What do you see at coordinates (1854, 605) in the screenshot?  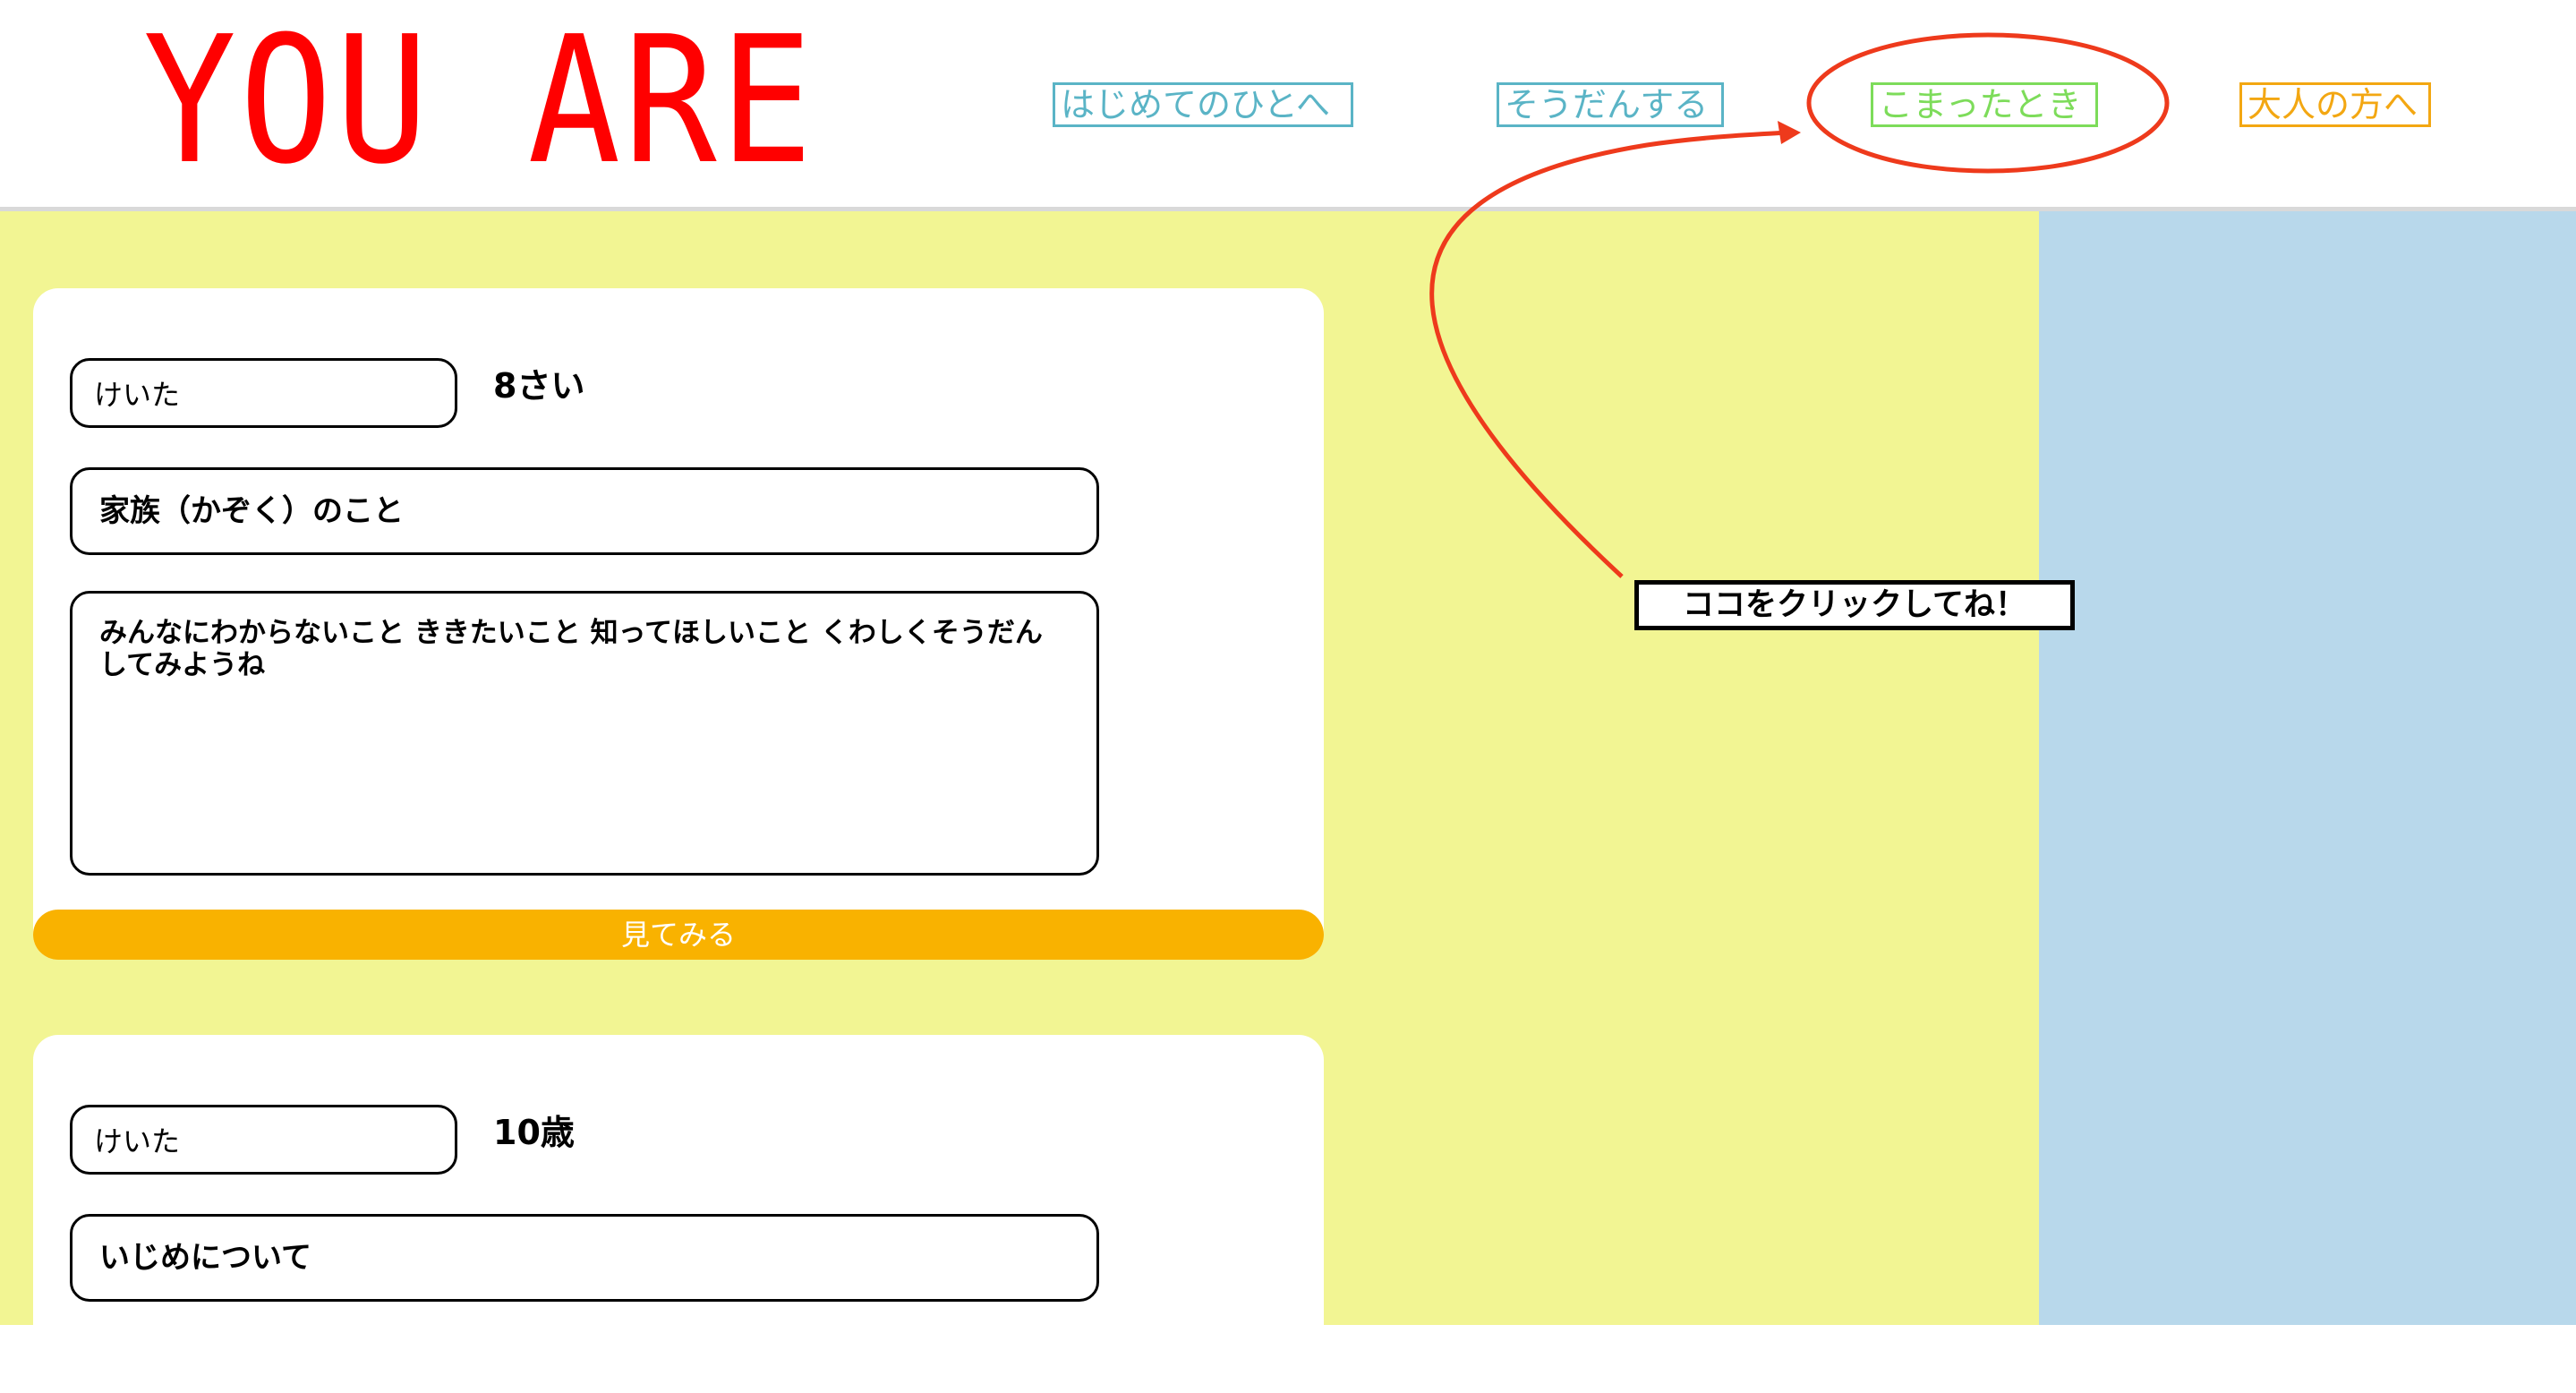 I see `click-hint-label: ココをクリックしてね！` at bounding box center [1854, 605].